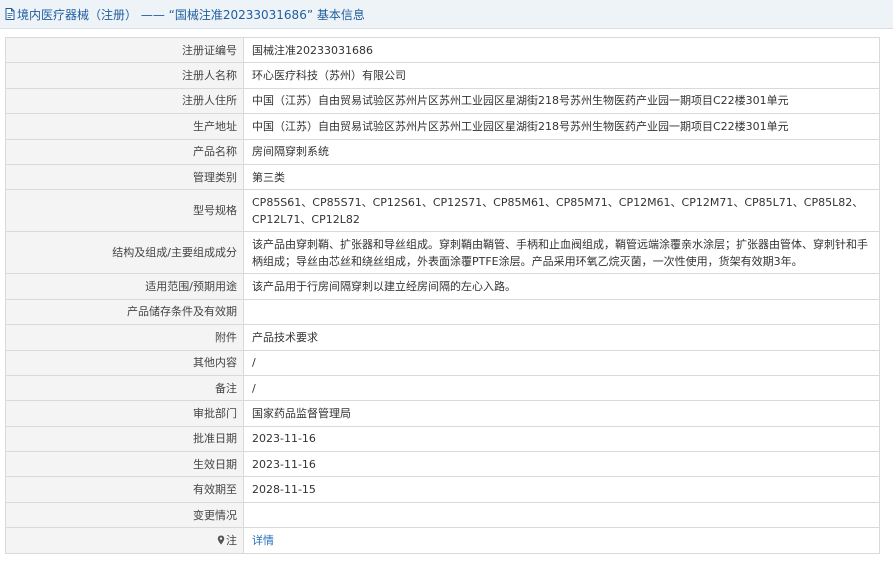  I want to click on field-value: 环心医疗科技（苏州）有限公司, so click(561, 75).